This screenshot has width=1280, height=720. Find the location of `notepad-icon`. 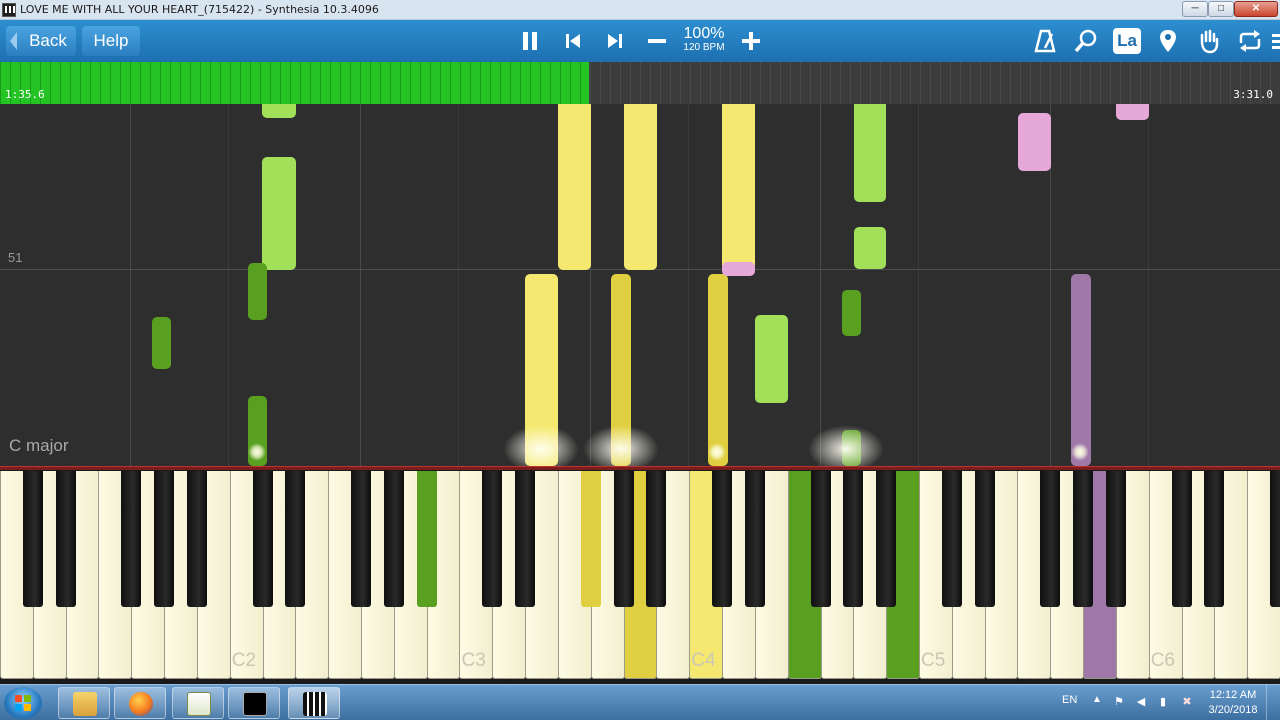

notepad-icon is located at coordinates (199, 704).